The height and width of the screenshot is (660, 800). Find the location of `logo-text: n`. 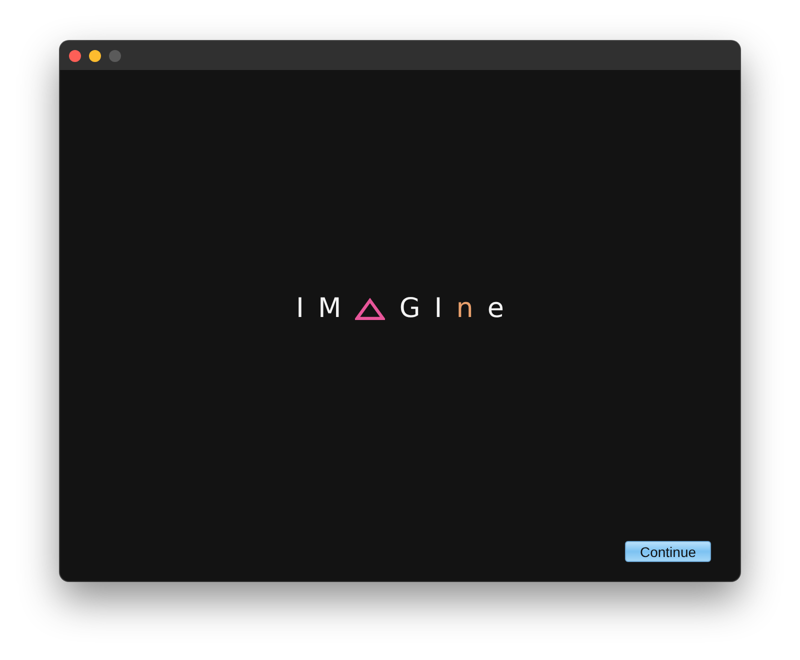

logo-text: n is located at coordinates (472, 308).